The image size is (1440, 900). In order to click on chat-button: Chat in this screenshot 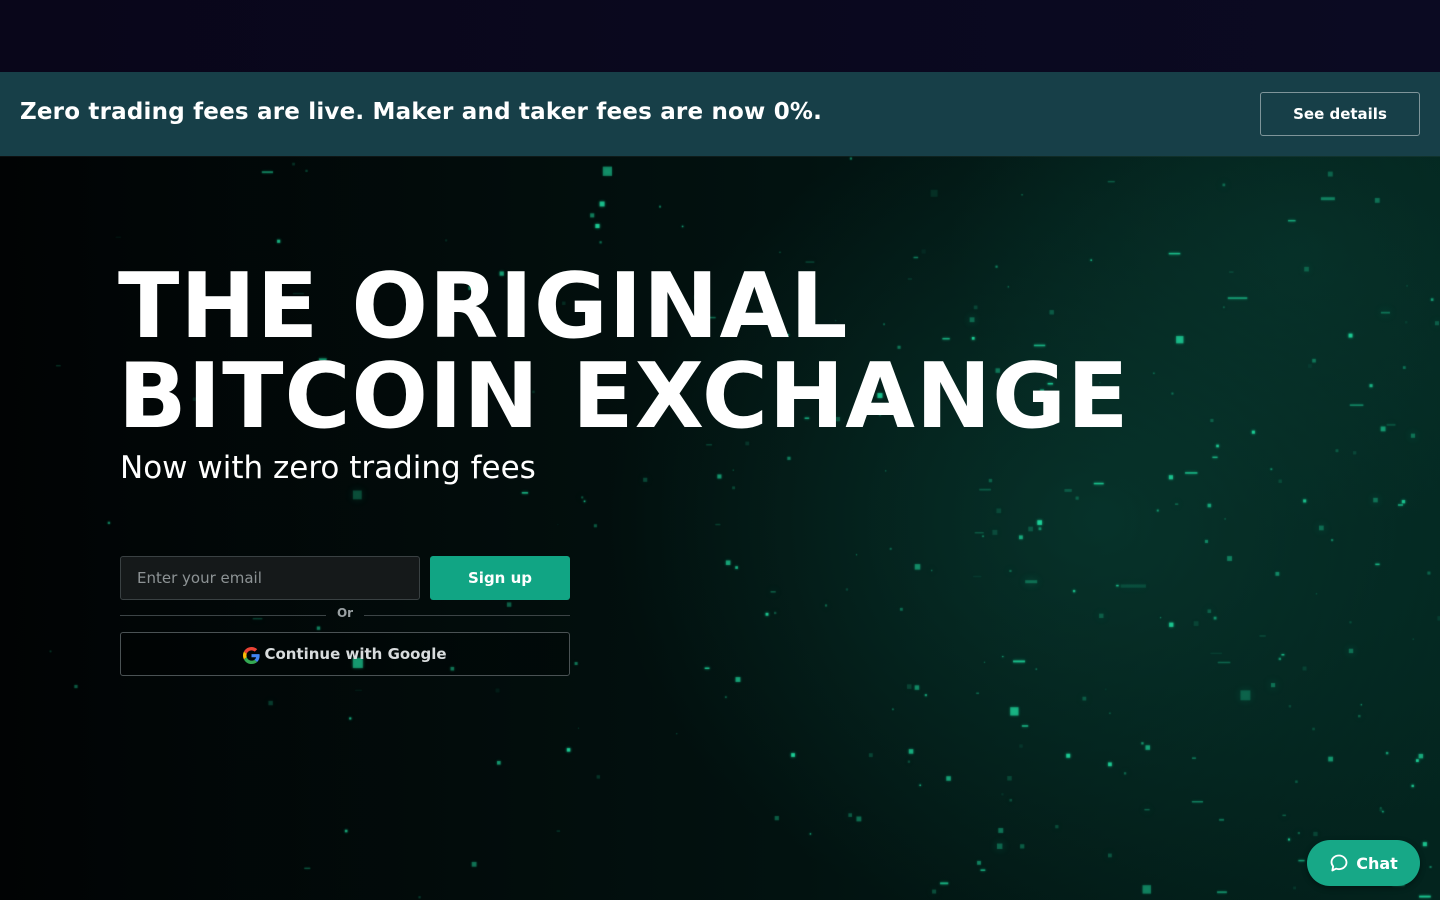, I will do `click(1363, 863)`.